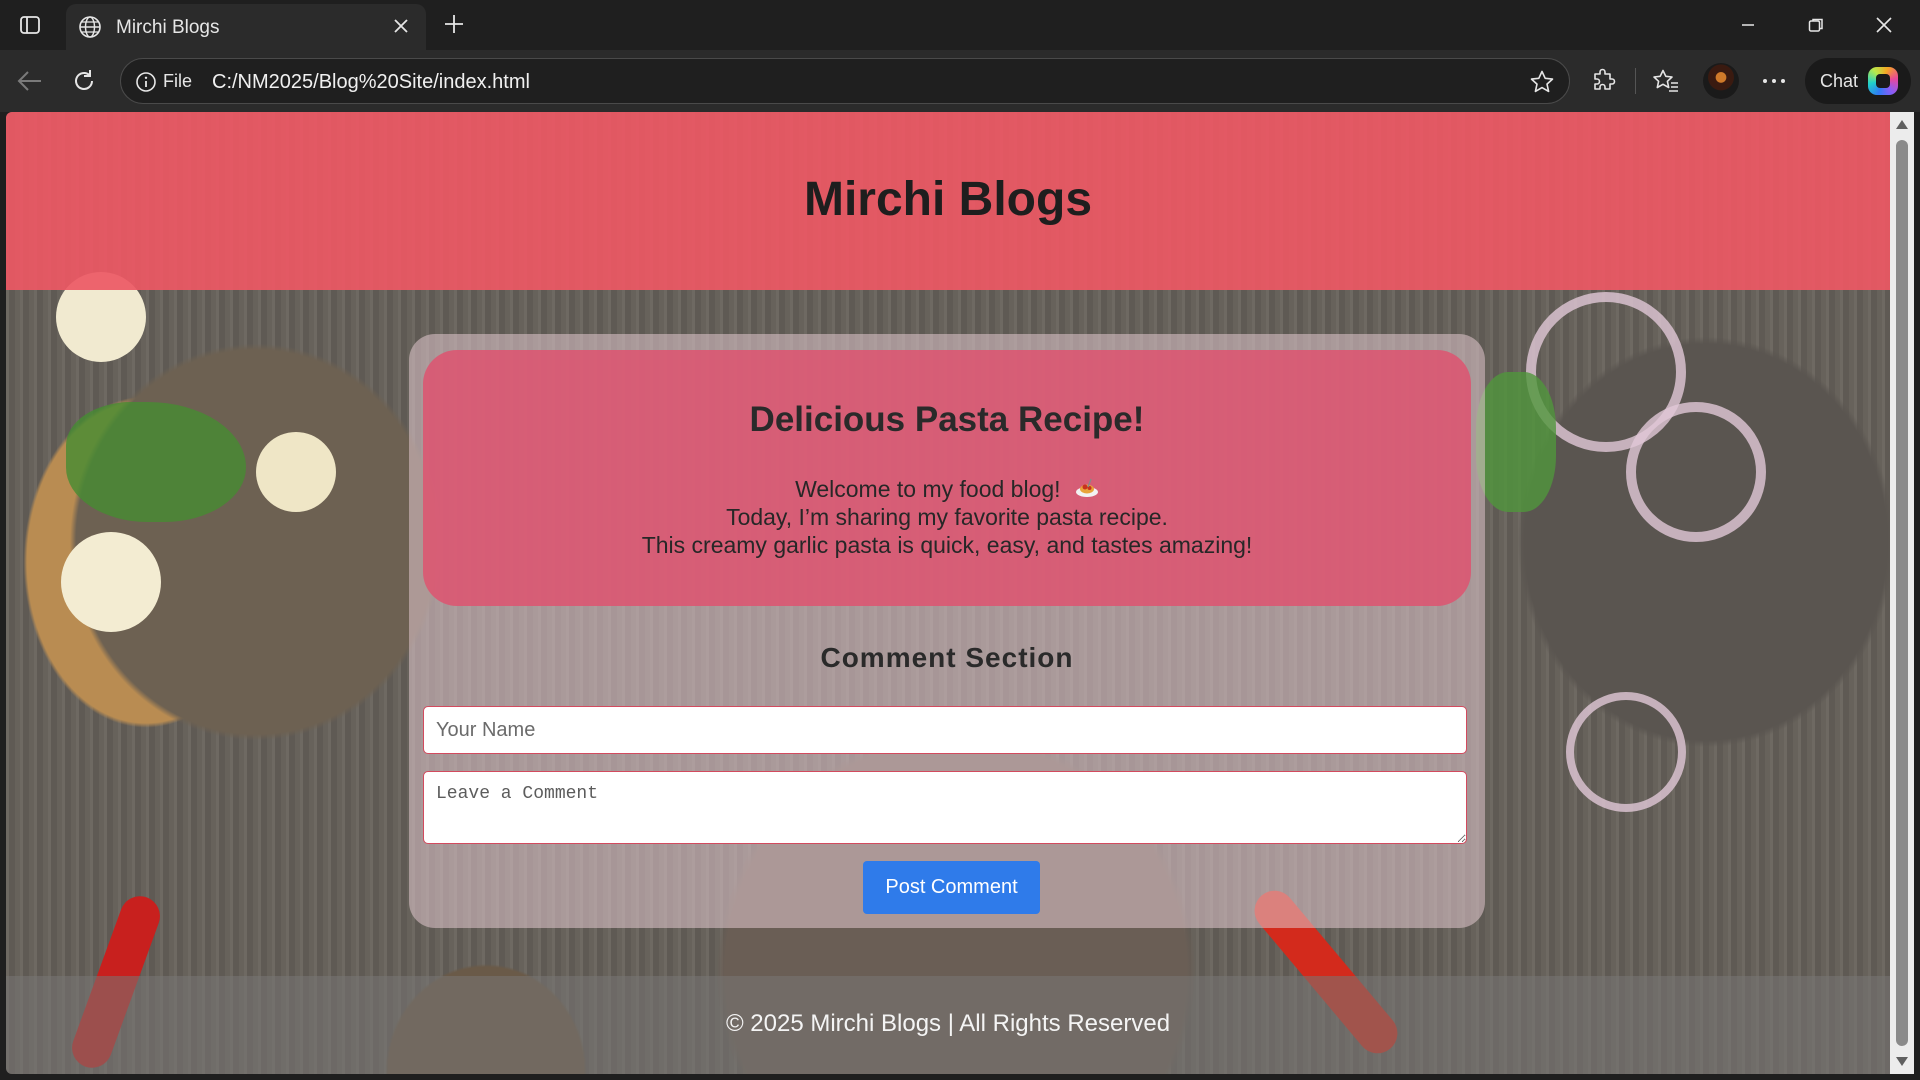 This screenshot has width=1920, height=1080. What do you see at coordinates (1087, 488) in the screenshot?
I see `spaghetti-icon` at bounding box center [1087, 488].